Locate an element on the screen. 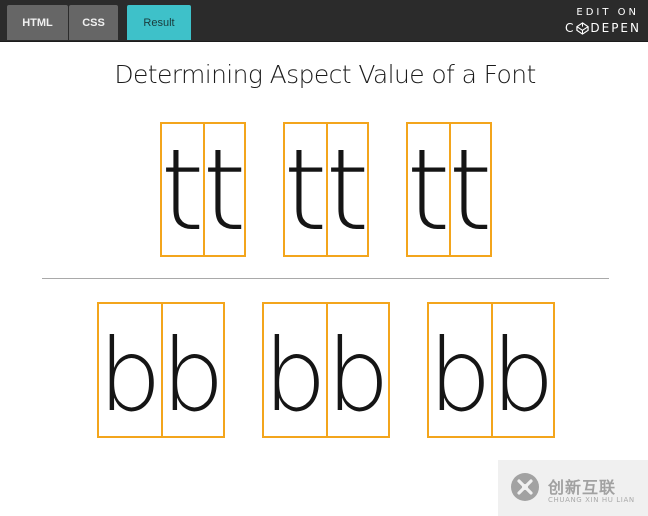  tab-css: CSS is located at coordinates (93, 22).